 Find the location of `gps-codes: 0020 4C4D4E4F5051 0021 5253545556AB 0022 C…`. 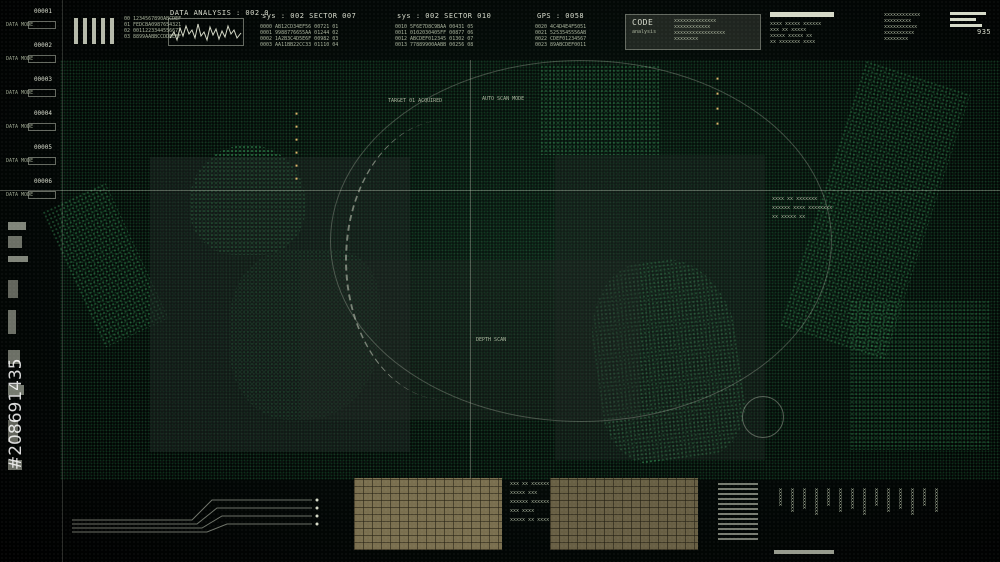

gps-codes: 0020 4C4D4E4F5051 0021 5253545556AB 0022 C… is located at coordinates (561, 36).